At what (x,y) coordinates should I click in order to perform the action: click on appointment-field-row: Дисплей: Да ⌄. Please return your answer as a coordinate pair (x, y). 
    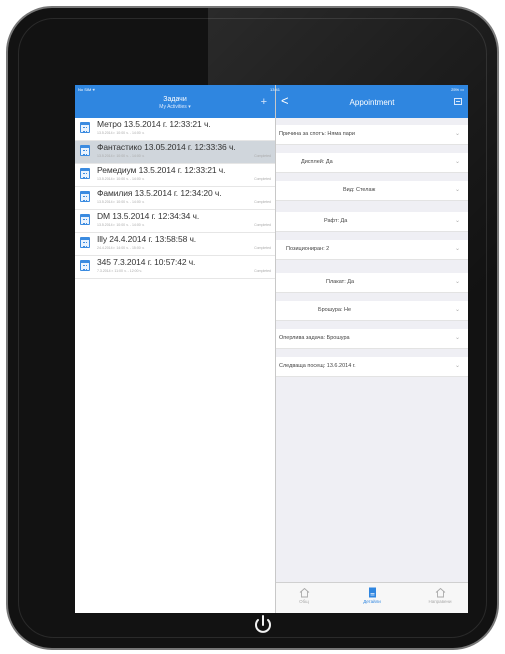
    Looking at the image, I should click on (372, 163).